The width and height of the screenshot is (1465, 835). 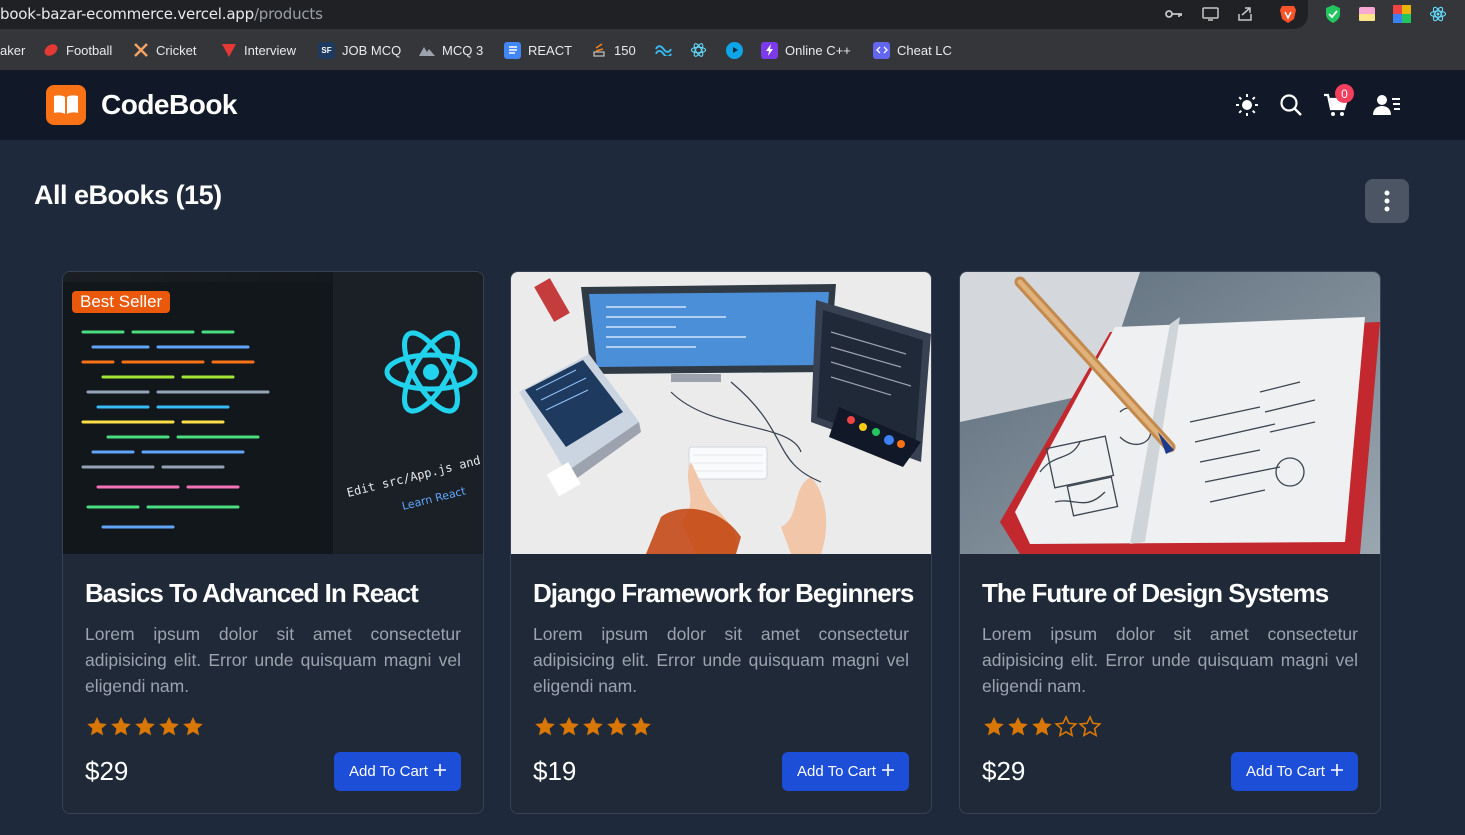 What do you see at coordinates (550, 50) in the screenshot?
I see `bookmark-label: REACT` at bounding box center [550, 50].